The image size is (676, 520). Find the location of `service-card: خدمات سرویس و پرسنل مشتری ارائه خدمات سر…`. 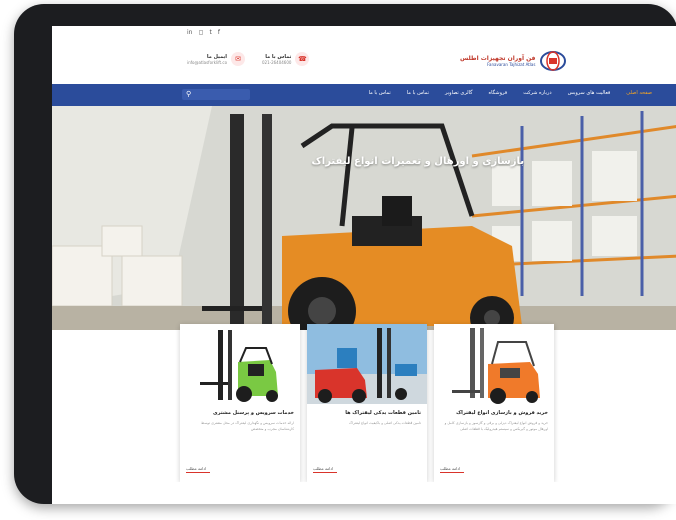

service-card: خدمات سرویس و پرسنل مشتری ارائه خدمات سر… is located at coordinates (240, 403).